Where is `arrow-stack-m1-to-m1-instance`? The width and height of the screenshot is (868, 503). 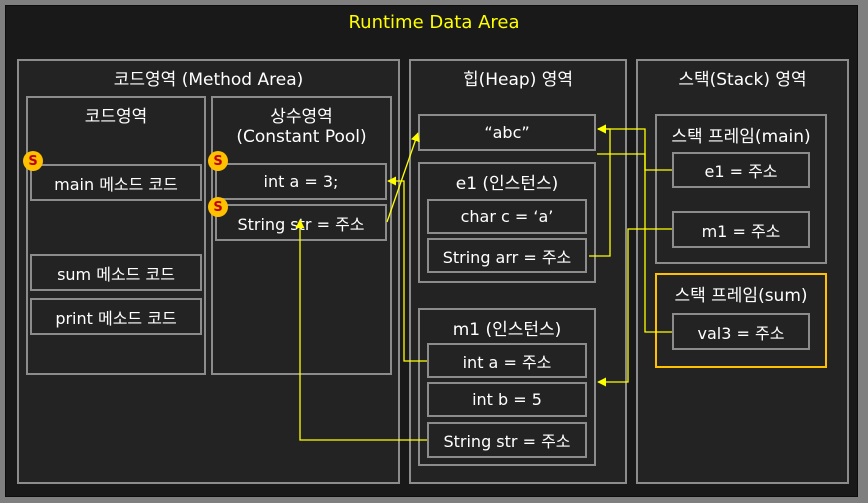 arrow-stack-m1-to-m1-instance is located at coordinates (634, 307).